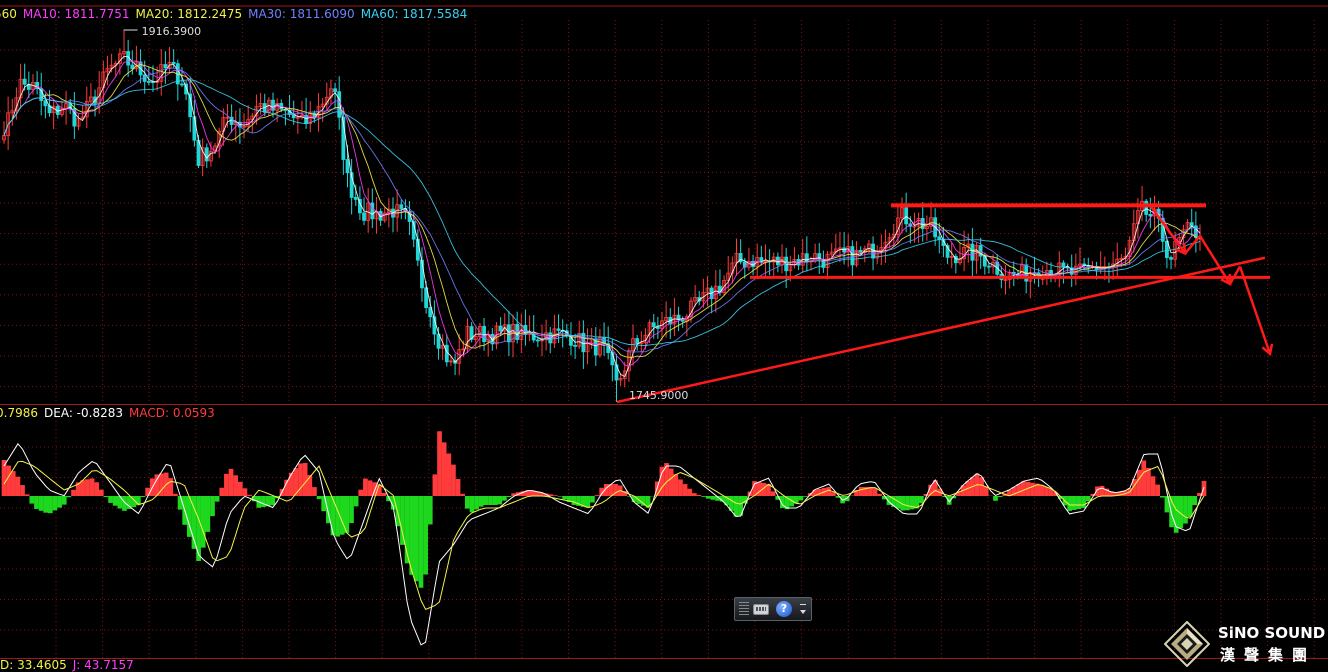 The width and height of the screenshot is (1328, 672). What do you see at coordinates (1187, 644) in the screenshot?
I see `diamond-logo-icon` at bounding box center [1187, 644].